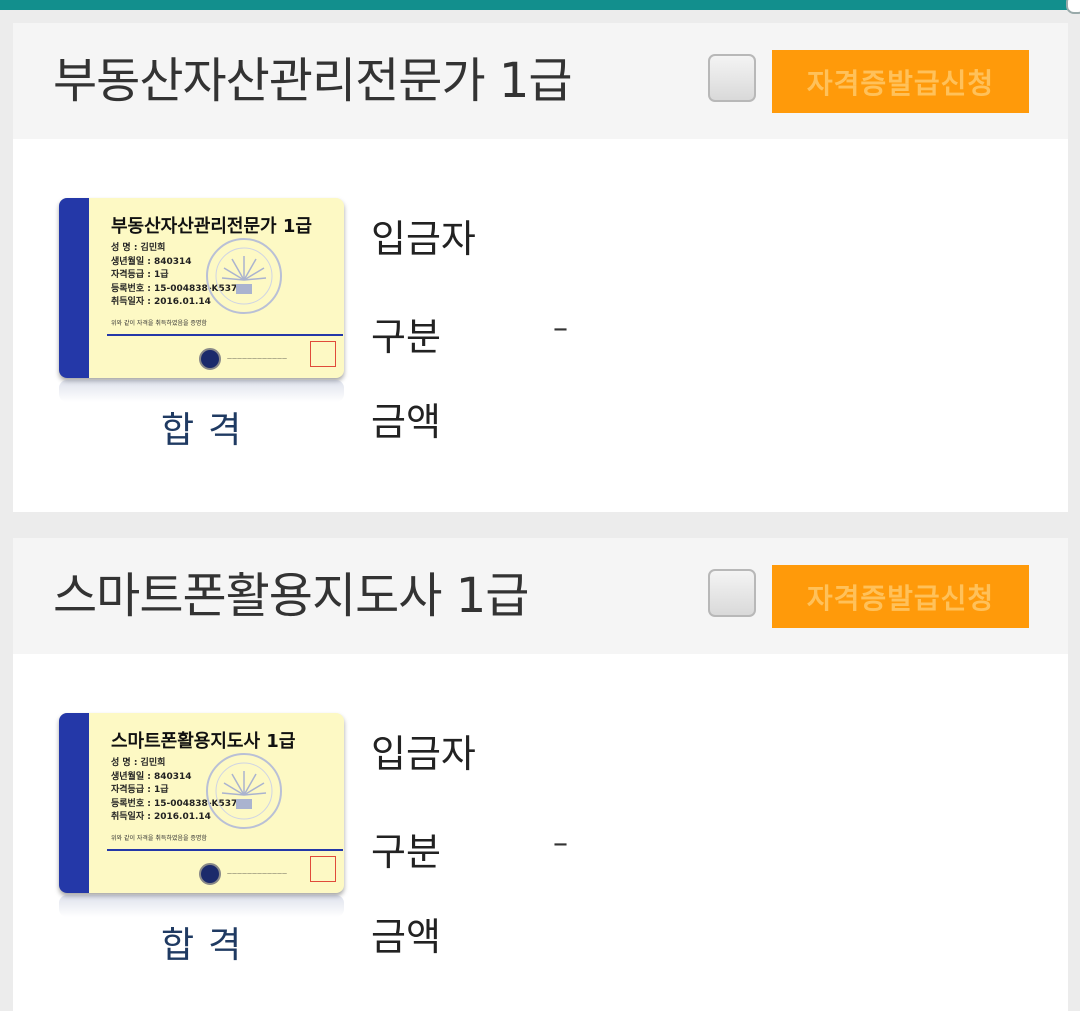 This screenshot has width=1080, height=1011. Describe the element at coordinates (1073, 7) in the screenshot. I see `scroll-corner` at that location.